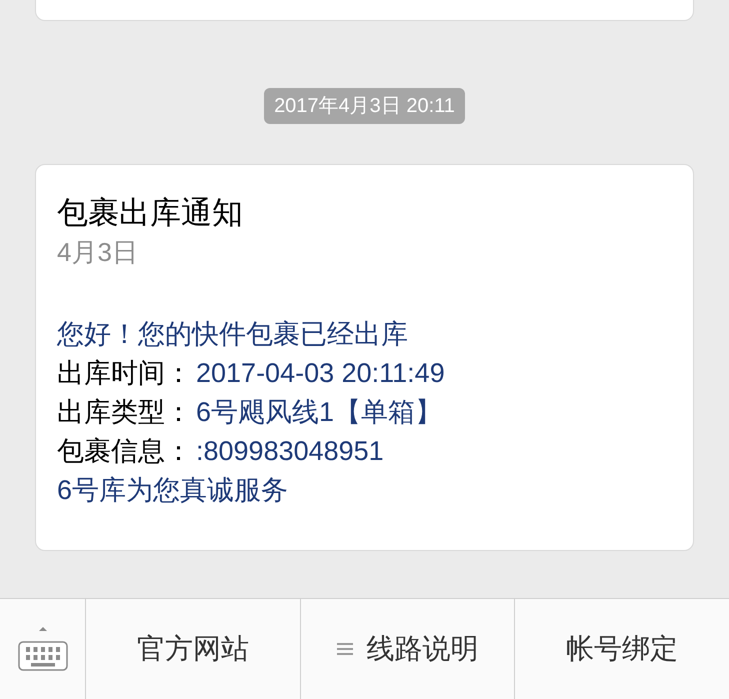 Image resolution: width=729 pixels, height=699 pixels. I want to click on timestamp: 2017年4月3日 20:11, so click(364, 106).